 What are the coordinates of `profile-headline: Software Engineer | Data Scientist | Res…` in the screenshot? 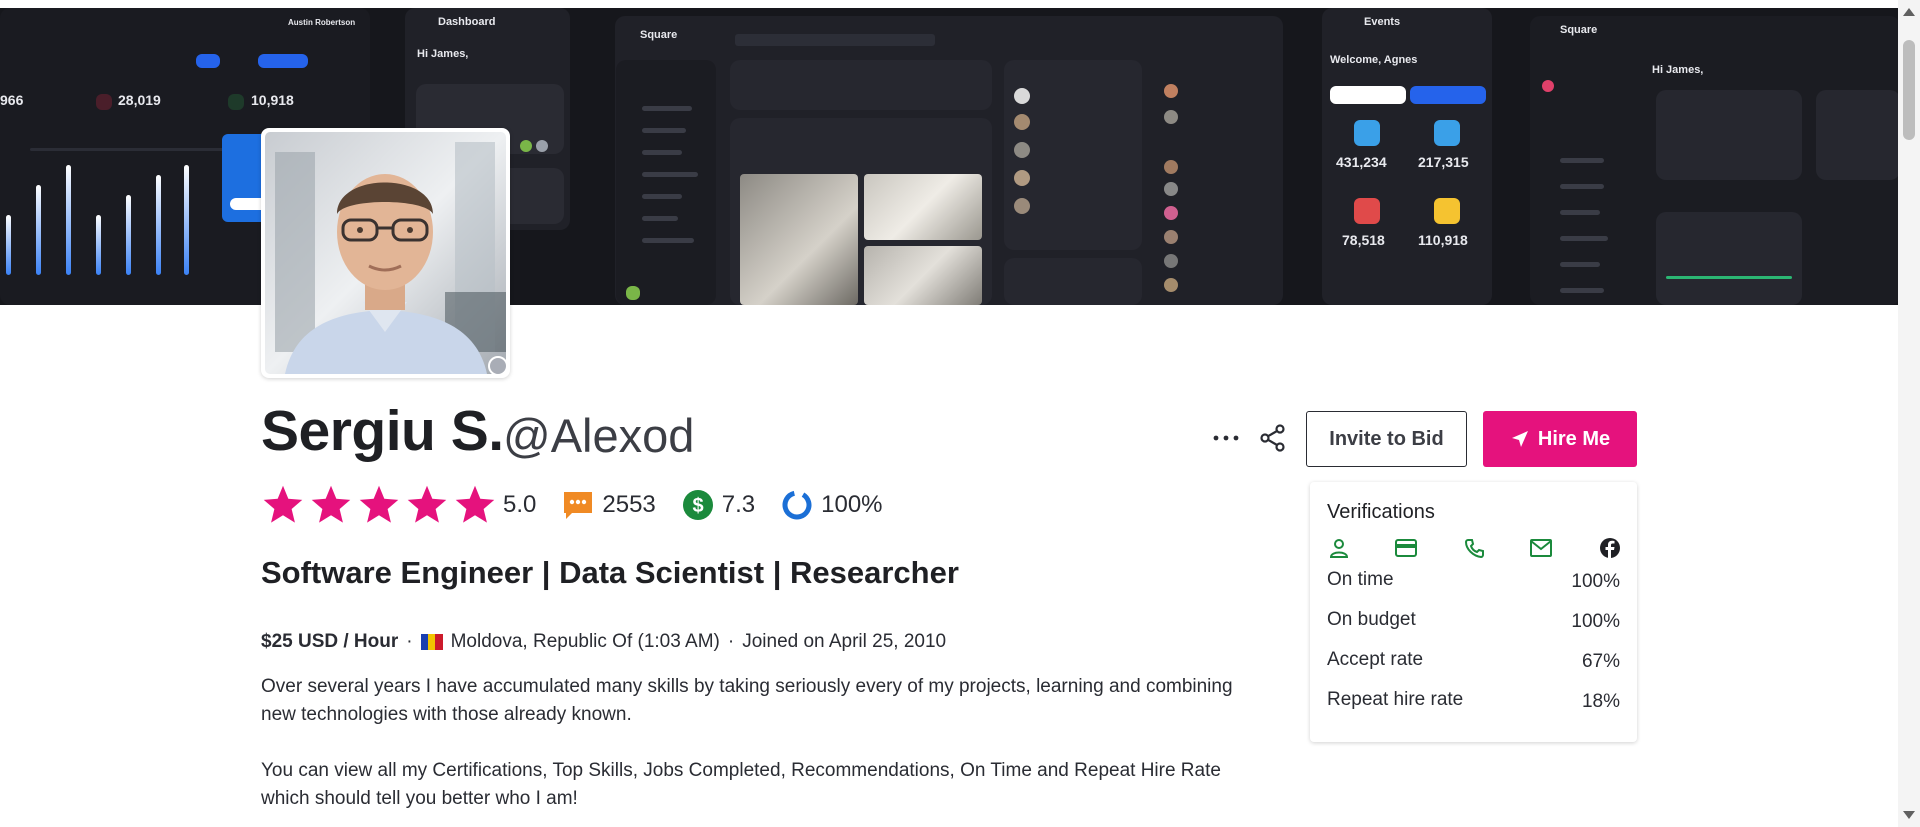 It's located at (610, 572).